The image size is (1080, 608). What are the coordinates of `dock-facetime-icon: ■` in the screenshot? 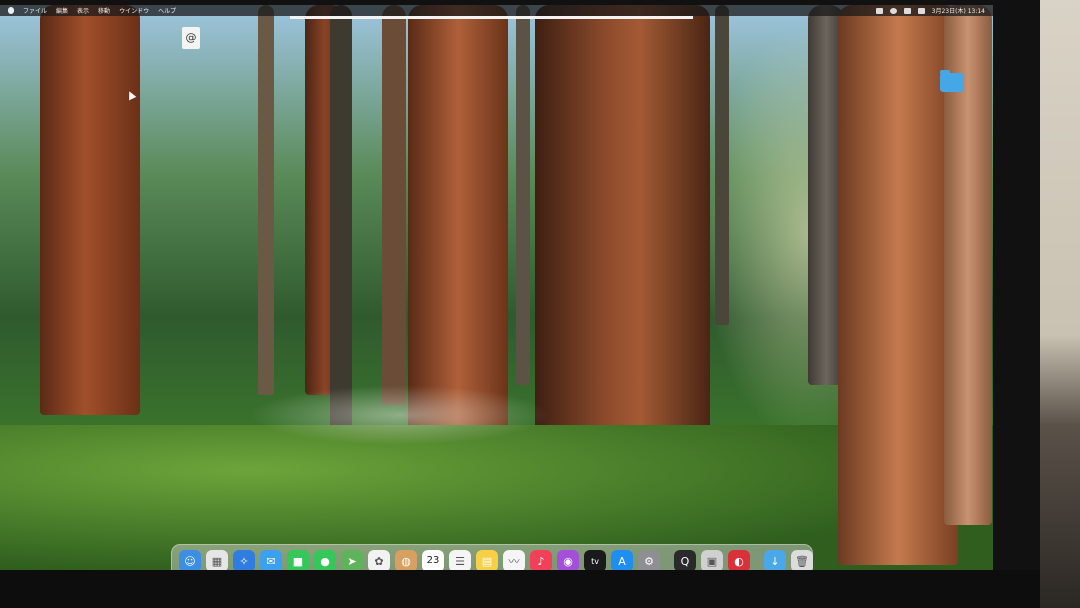 It's located at (298, 561).